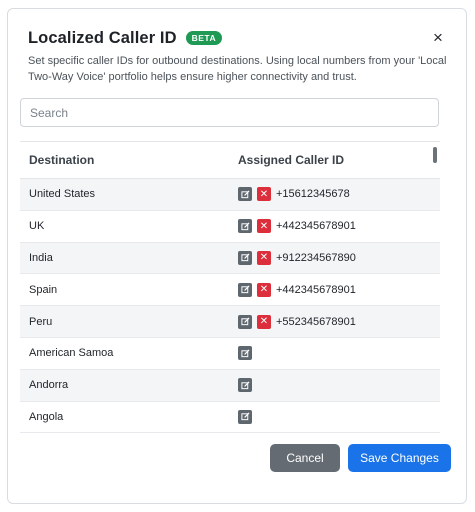 This screenshot has height=512, width=475. Describe the element at coordinates (230, 160) in the screenshot. I see `table-header: Destination Assigned Caller ID` at that location.